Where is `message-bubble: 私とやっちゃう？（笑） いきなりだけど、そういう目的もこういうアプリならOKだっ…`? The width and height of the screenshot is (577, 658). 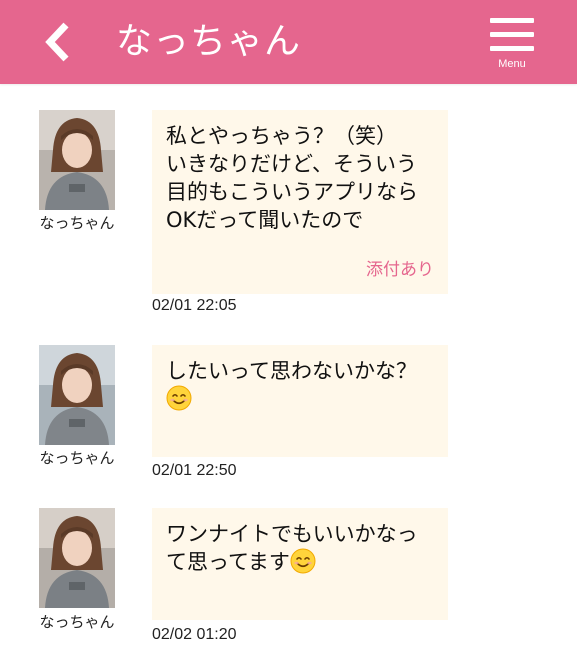 message-bubble: 私とやっちゃう？（笑） いきなりだけど、そういう目的もこういうアプリならOKだっ… is located at coordinates (300, 202).